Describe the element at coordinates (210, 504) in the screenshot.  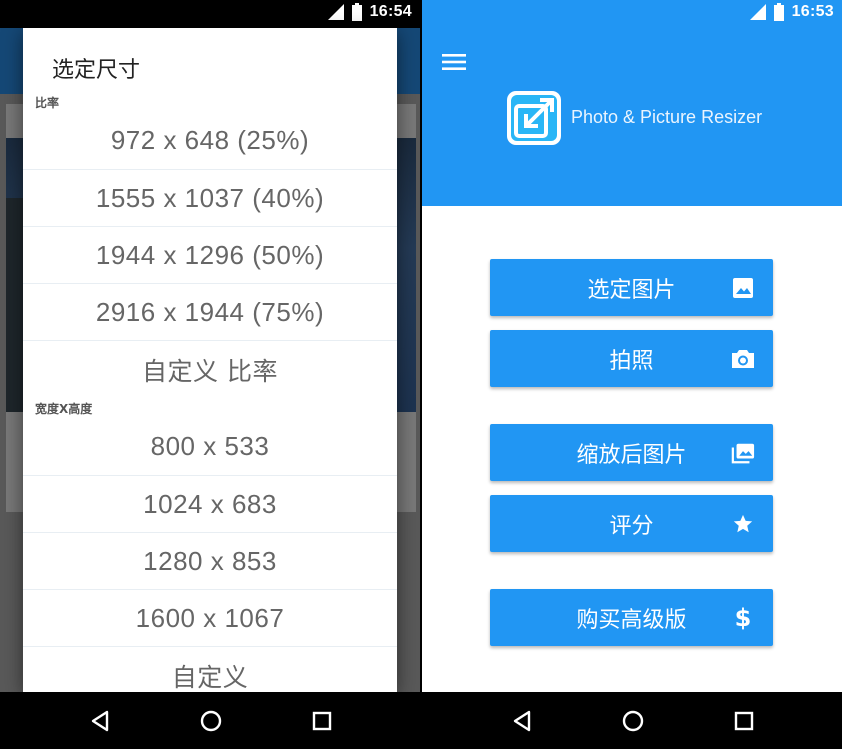
I see `size-option-1024: 1024 x 683` at that location.